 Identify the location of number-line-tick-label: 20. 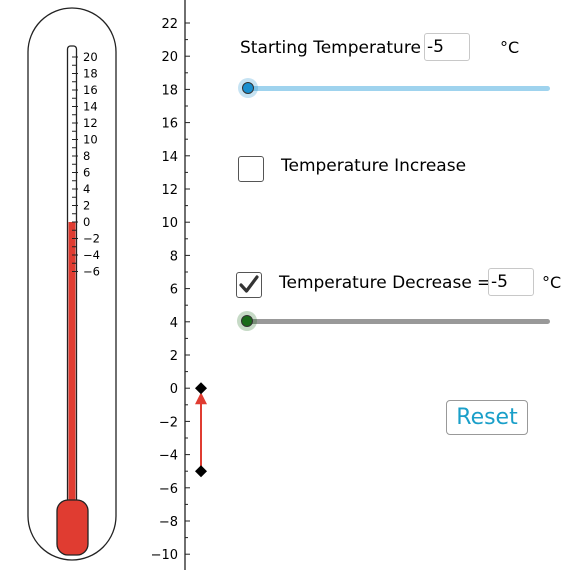
(169, 57).